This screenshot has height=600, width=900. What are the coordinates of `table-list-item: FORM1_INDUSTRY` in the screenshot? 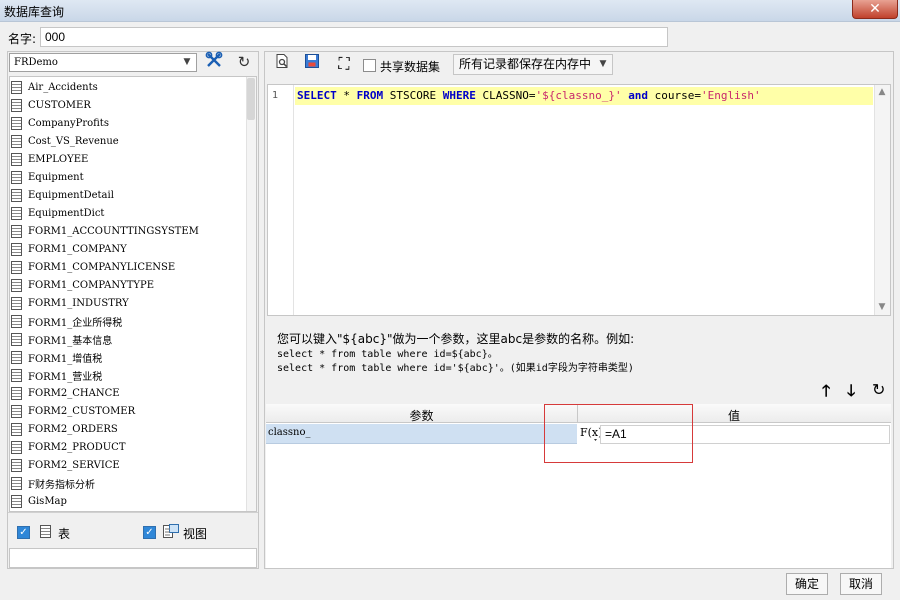 It's located at (70, 303).